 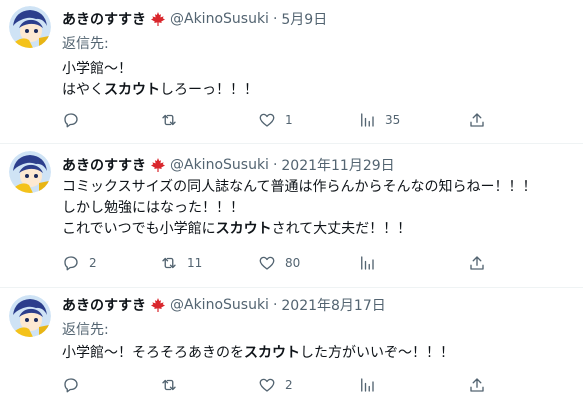 I want to click on tweet-line: コミックスサイズの同人誌なんて普通は作らんからそんなの知らねー！！！, so click(x=299, y=187).